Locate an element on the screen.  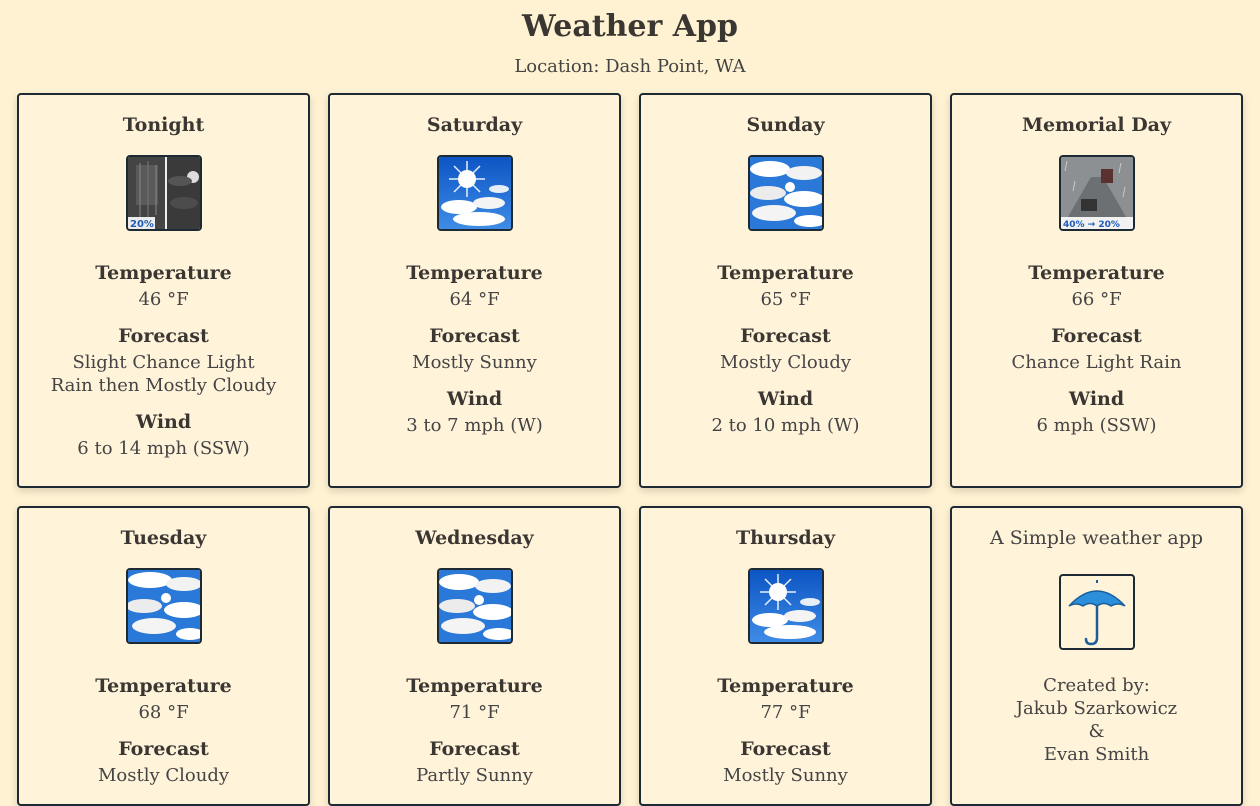
period-name: Tonight is located at coordinates (163, 125).